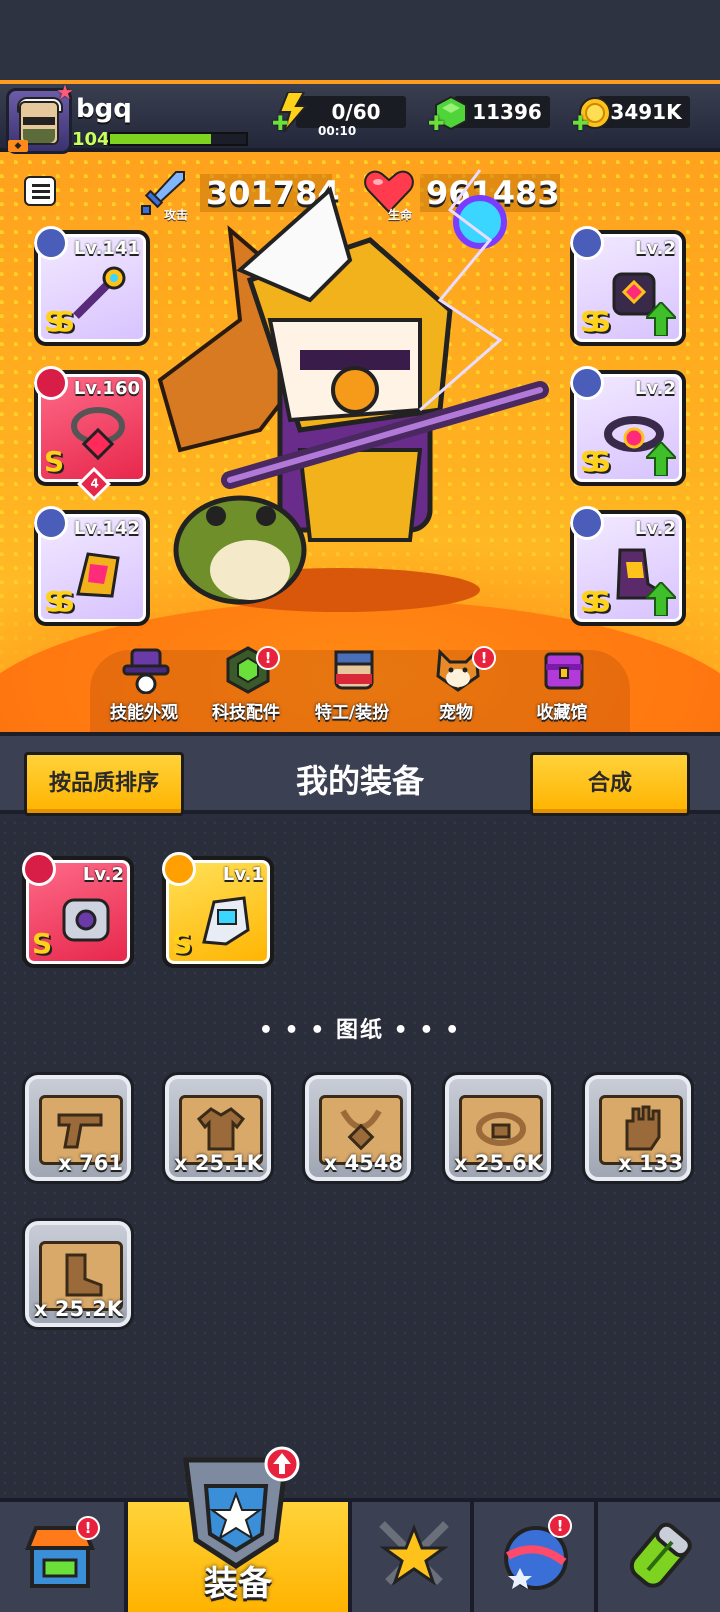  Describe the element at coordinates (80, 1131) in the screenshot. I see `pistol-icon` at that location.